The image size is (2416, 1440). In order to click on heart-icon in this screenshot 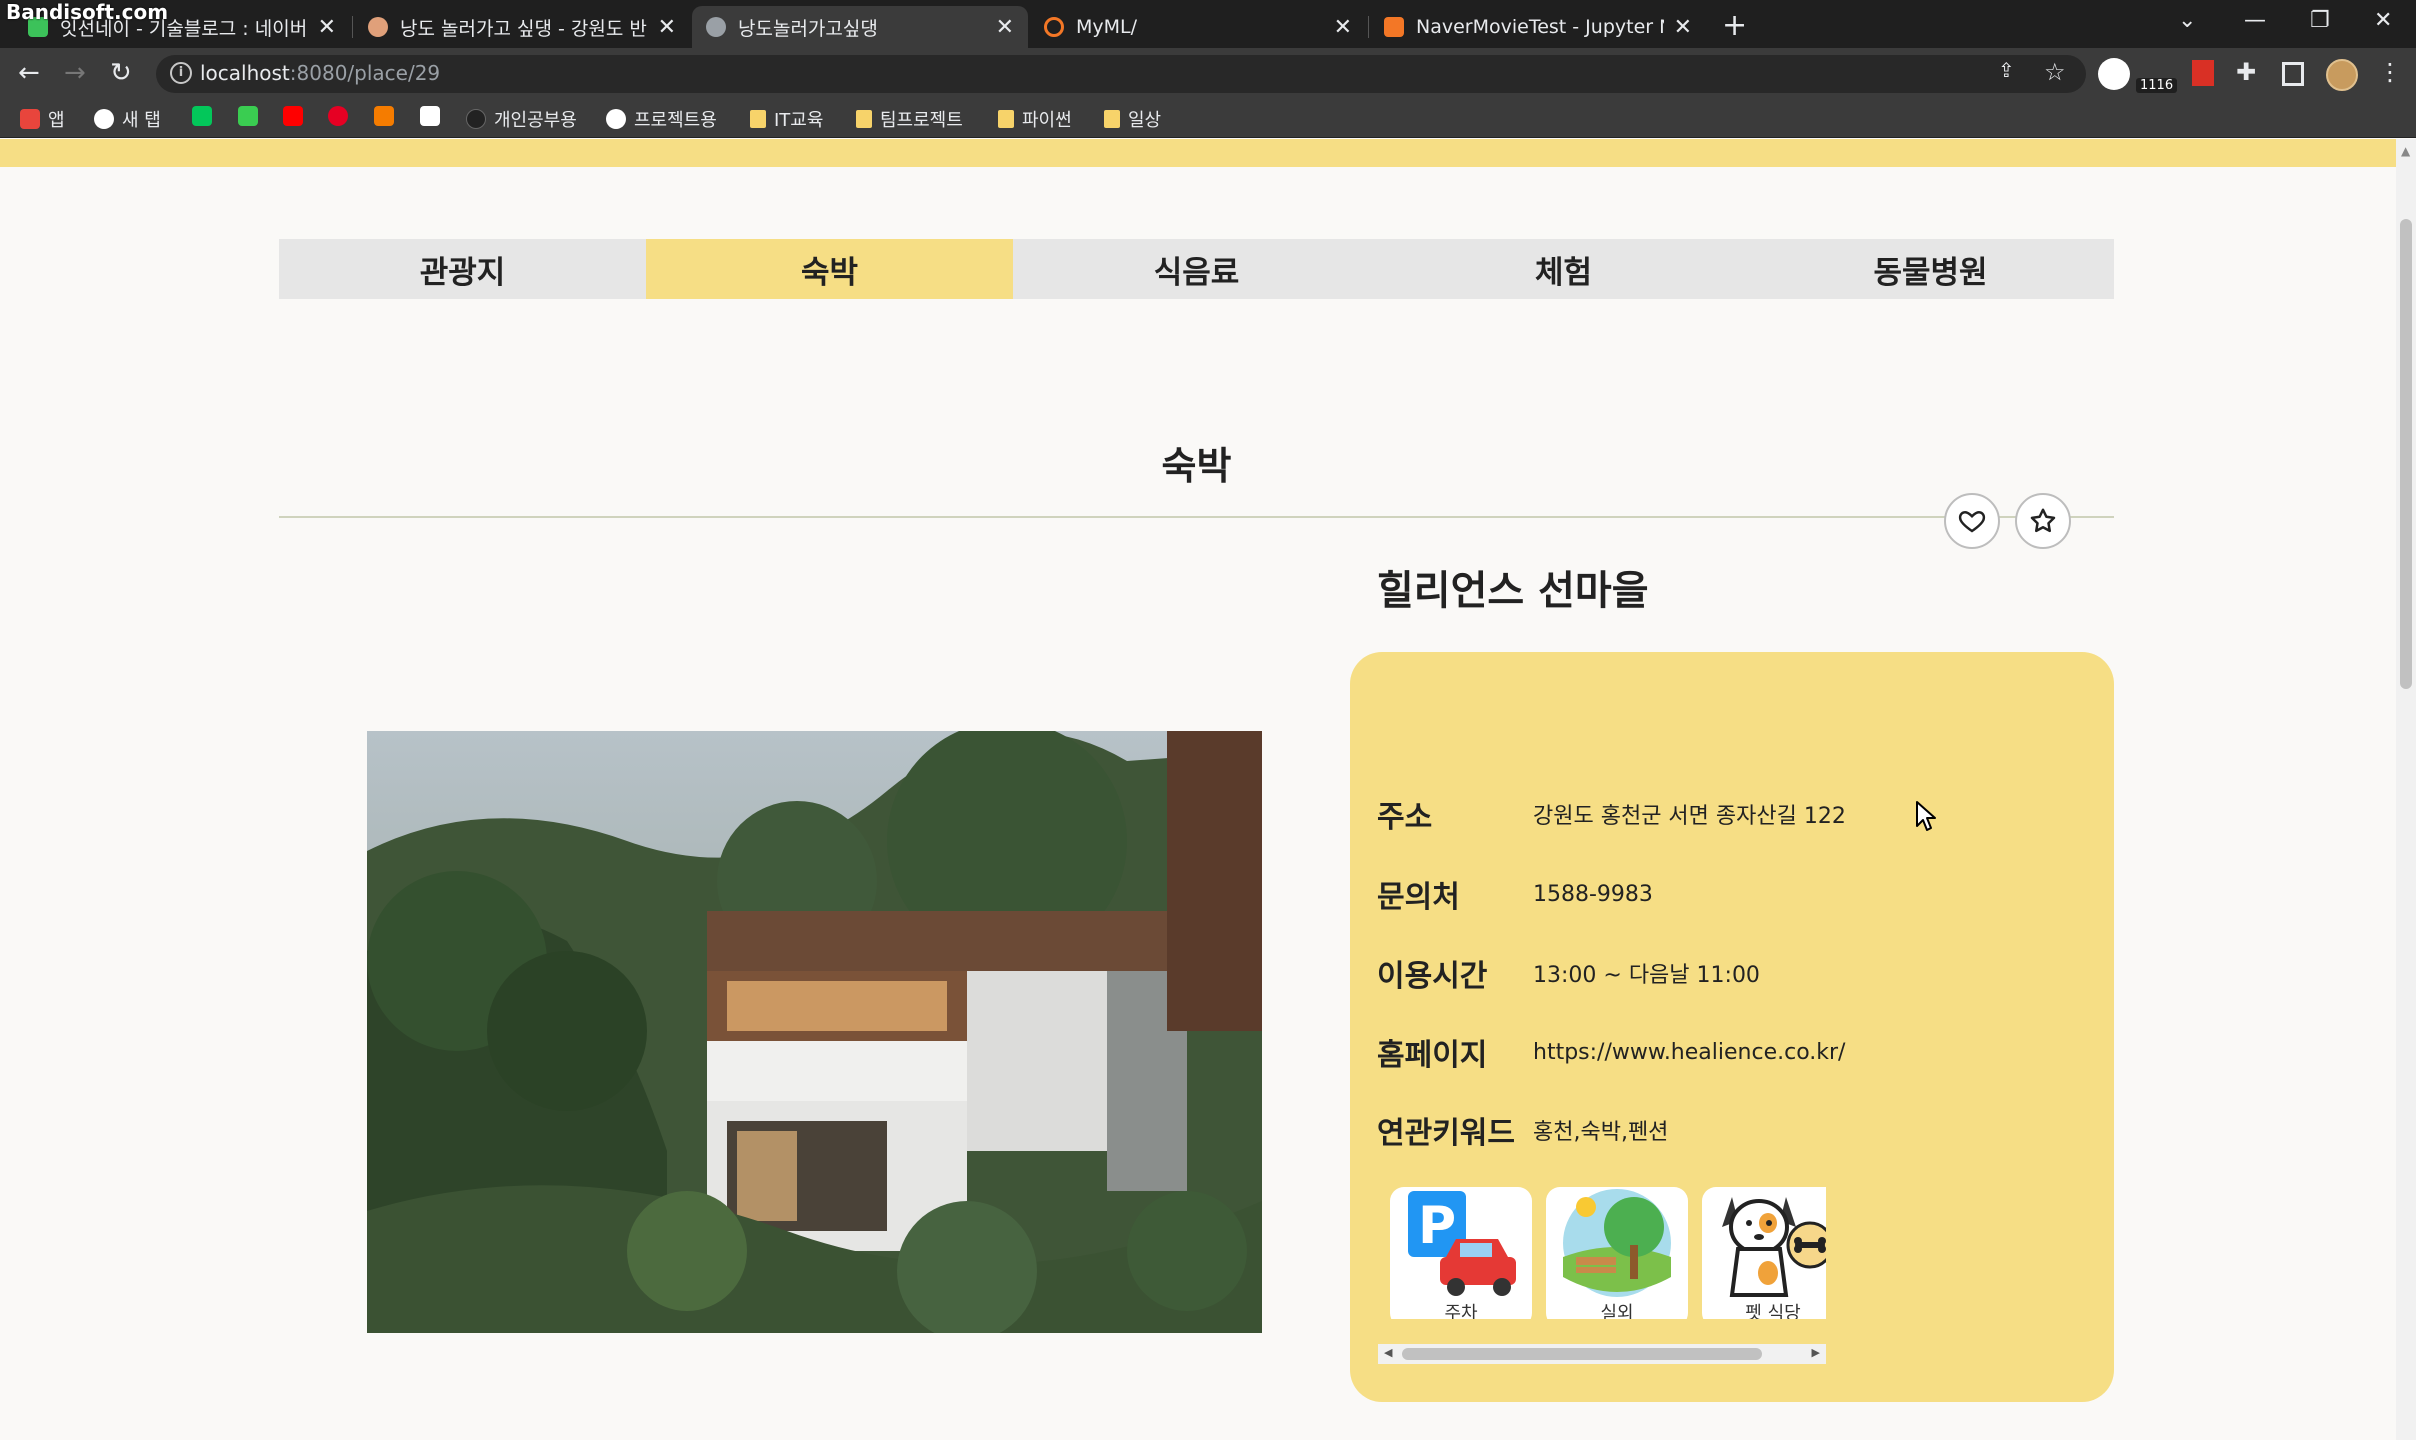, I will do `click(1972, 521)`.